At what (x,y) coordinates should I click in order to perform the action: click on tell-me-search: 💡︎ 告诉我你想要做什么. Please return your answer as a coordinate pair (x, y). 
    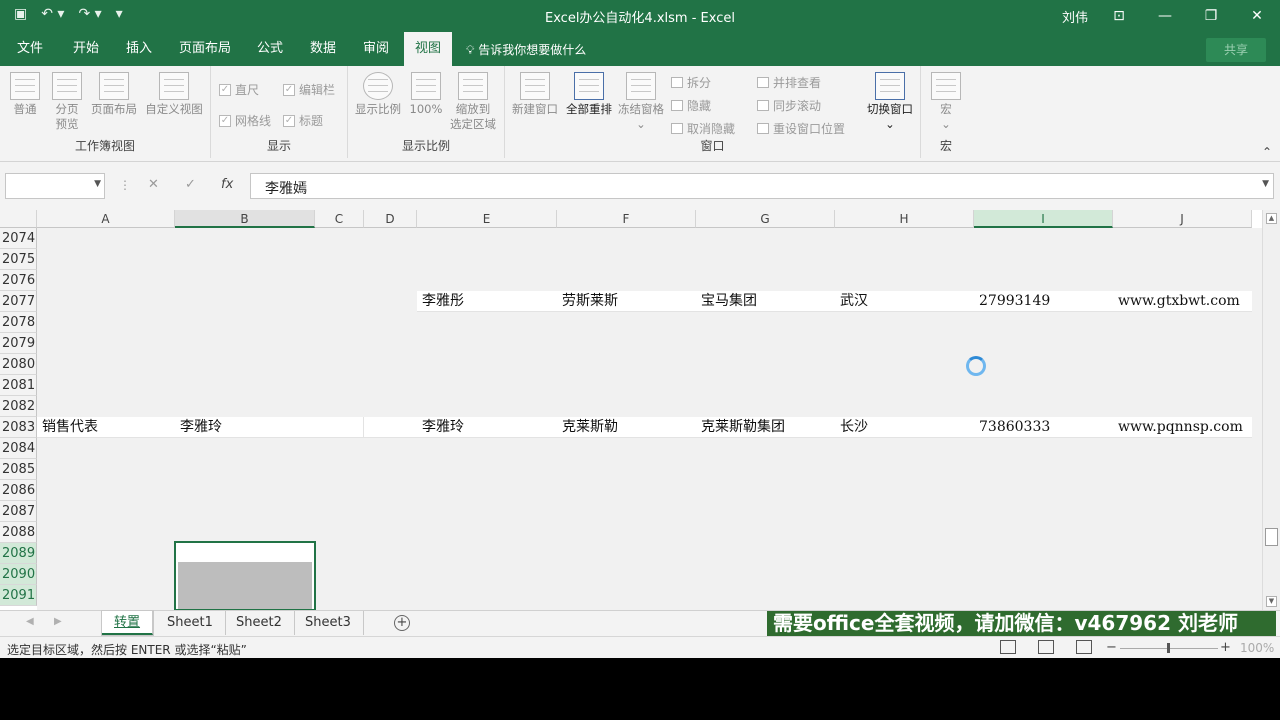
    Looking at the image, I should click on (526, 49).